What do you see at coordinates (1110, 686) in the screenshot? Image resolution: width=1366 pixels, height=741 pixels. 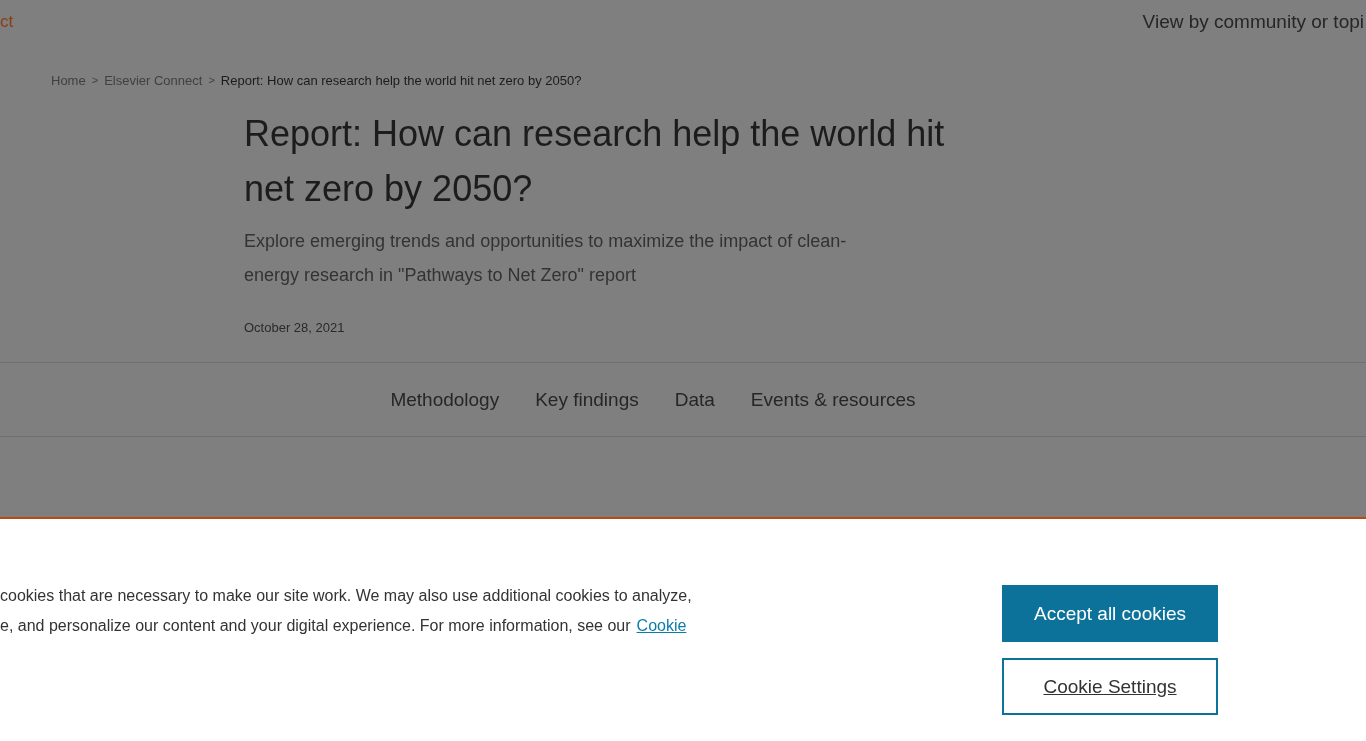 I see `cookie-settings-button: Cookie Settings` at bounding box center [1110, 686].